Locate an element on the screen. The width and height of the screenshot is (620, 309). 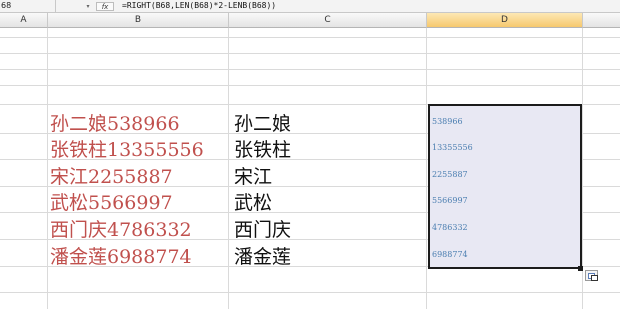
cell-c-name: 西门庆 is located at coordinates (262, 228).